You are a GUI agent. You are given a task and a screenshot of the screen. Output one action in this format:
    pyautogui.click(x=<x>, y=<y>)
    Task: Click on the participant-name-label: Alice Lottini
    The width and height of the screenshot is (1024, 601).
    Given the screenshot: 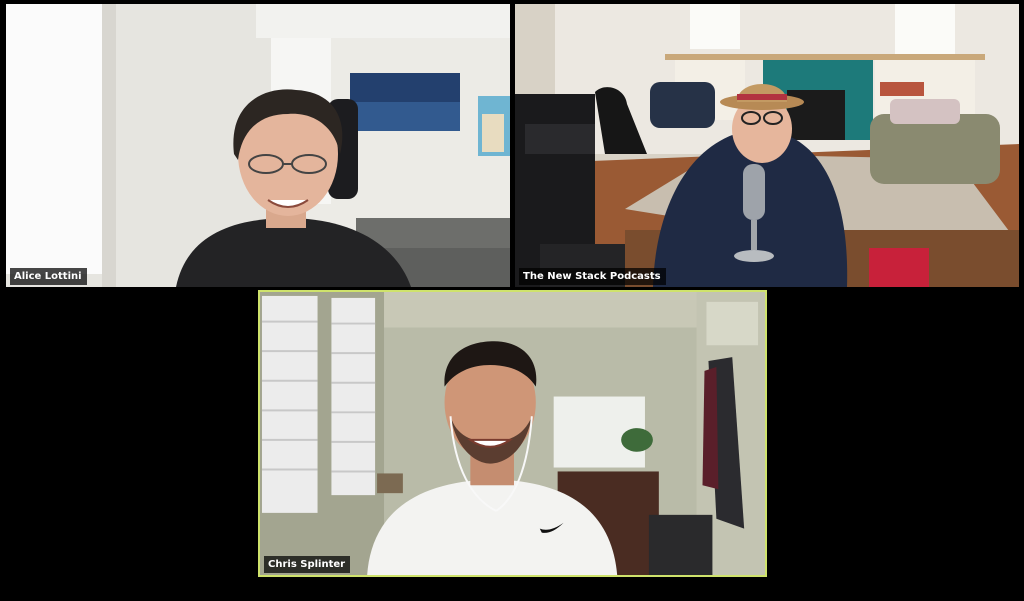 What is the action you would take?
    pyautogui.click(x=48, y=276)
    